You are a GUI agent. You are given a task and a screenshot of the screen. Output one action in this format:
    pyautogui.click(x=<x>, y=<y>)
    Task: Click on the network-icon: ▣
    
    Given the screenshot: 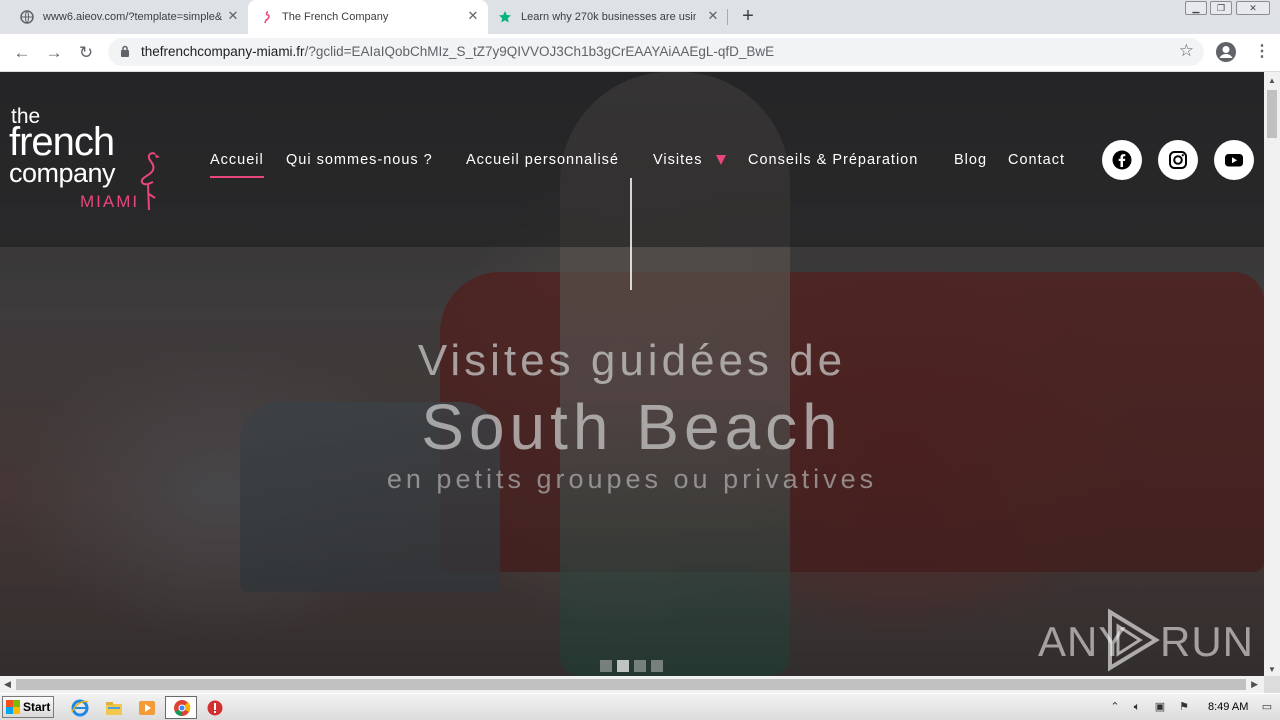 What is the action you would take?
    pyautogui.click(x=1160, y=707)
    